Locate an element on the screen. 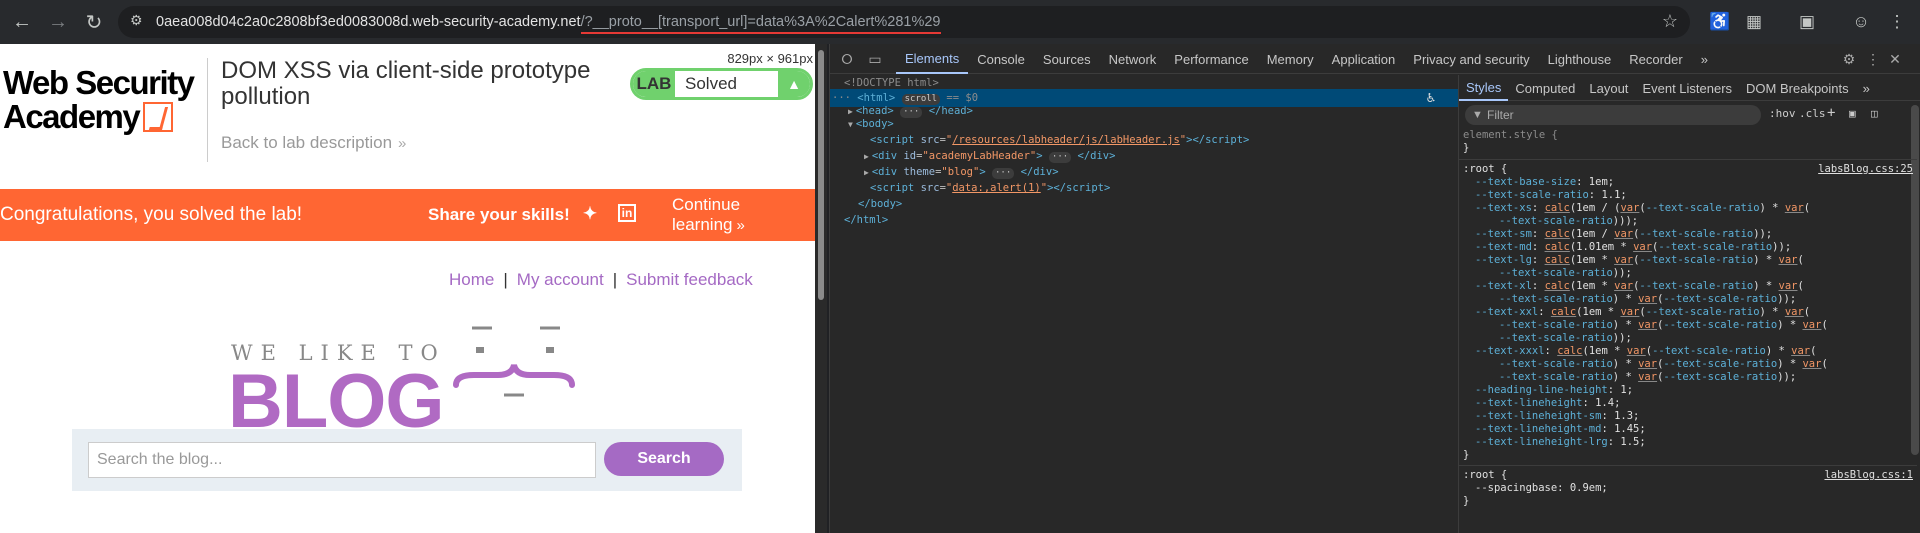  css-decl: --text-scale-ratio: 1.1; is located at coordinates (1551, 195).